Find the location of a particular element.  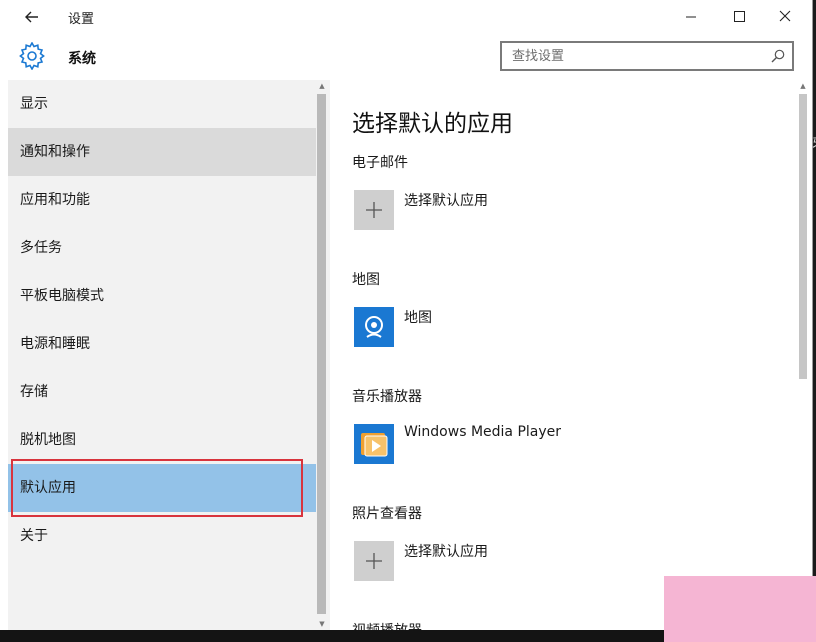

close-button is located at coordinates (785, 17).